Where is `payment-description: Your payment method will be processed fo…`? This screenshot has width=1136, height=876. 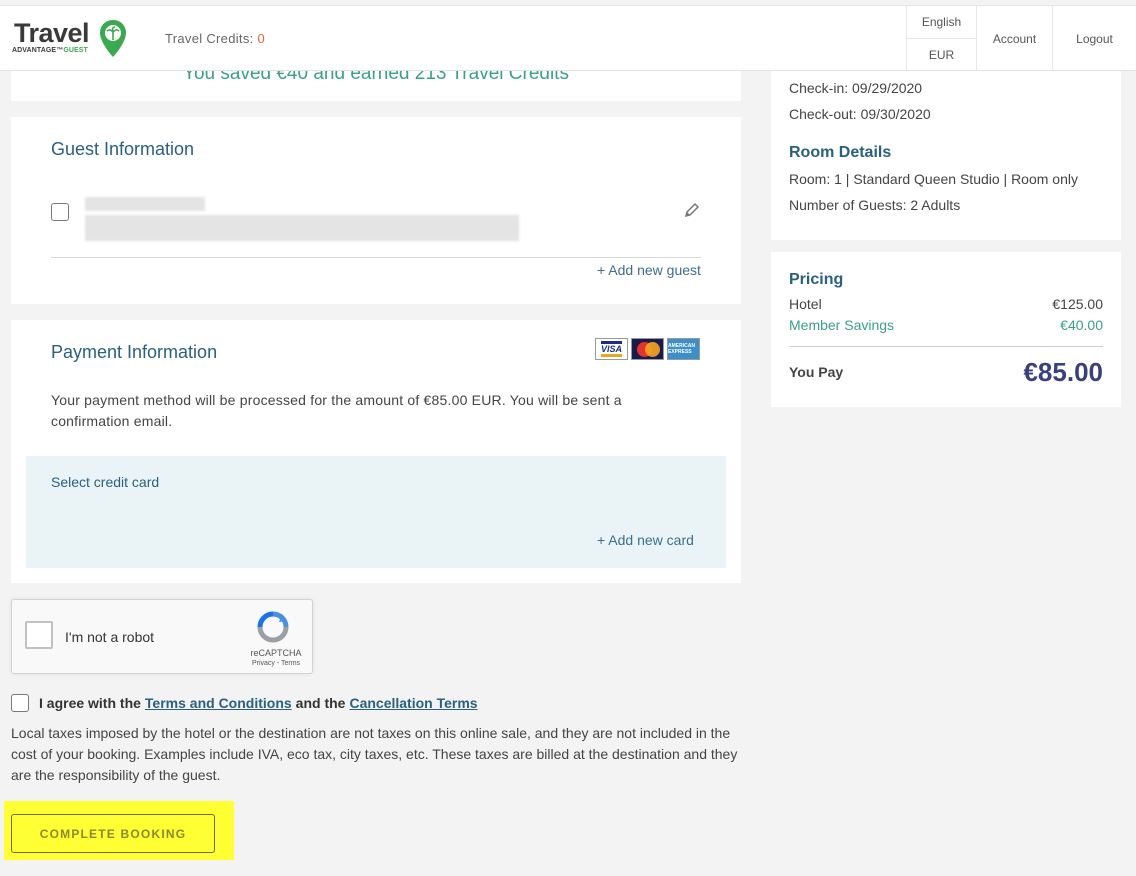 payment-description: Your payment method will be processed fo… is located at coordinates (336, 410).